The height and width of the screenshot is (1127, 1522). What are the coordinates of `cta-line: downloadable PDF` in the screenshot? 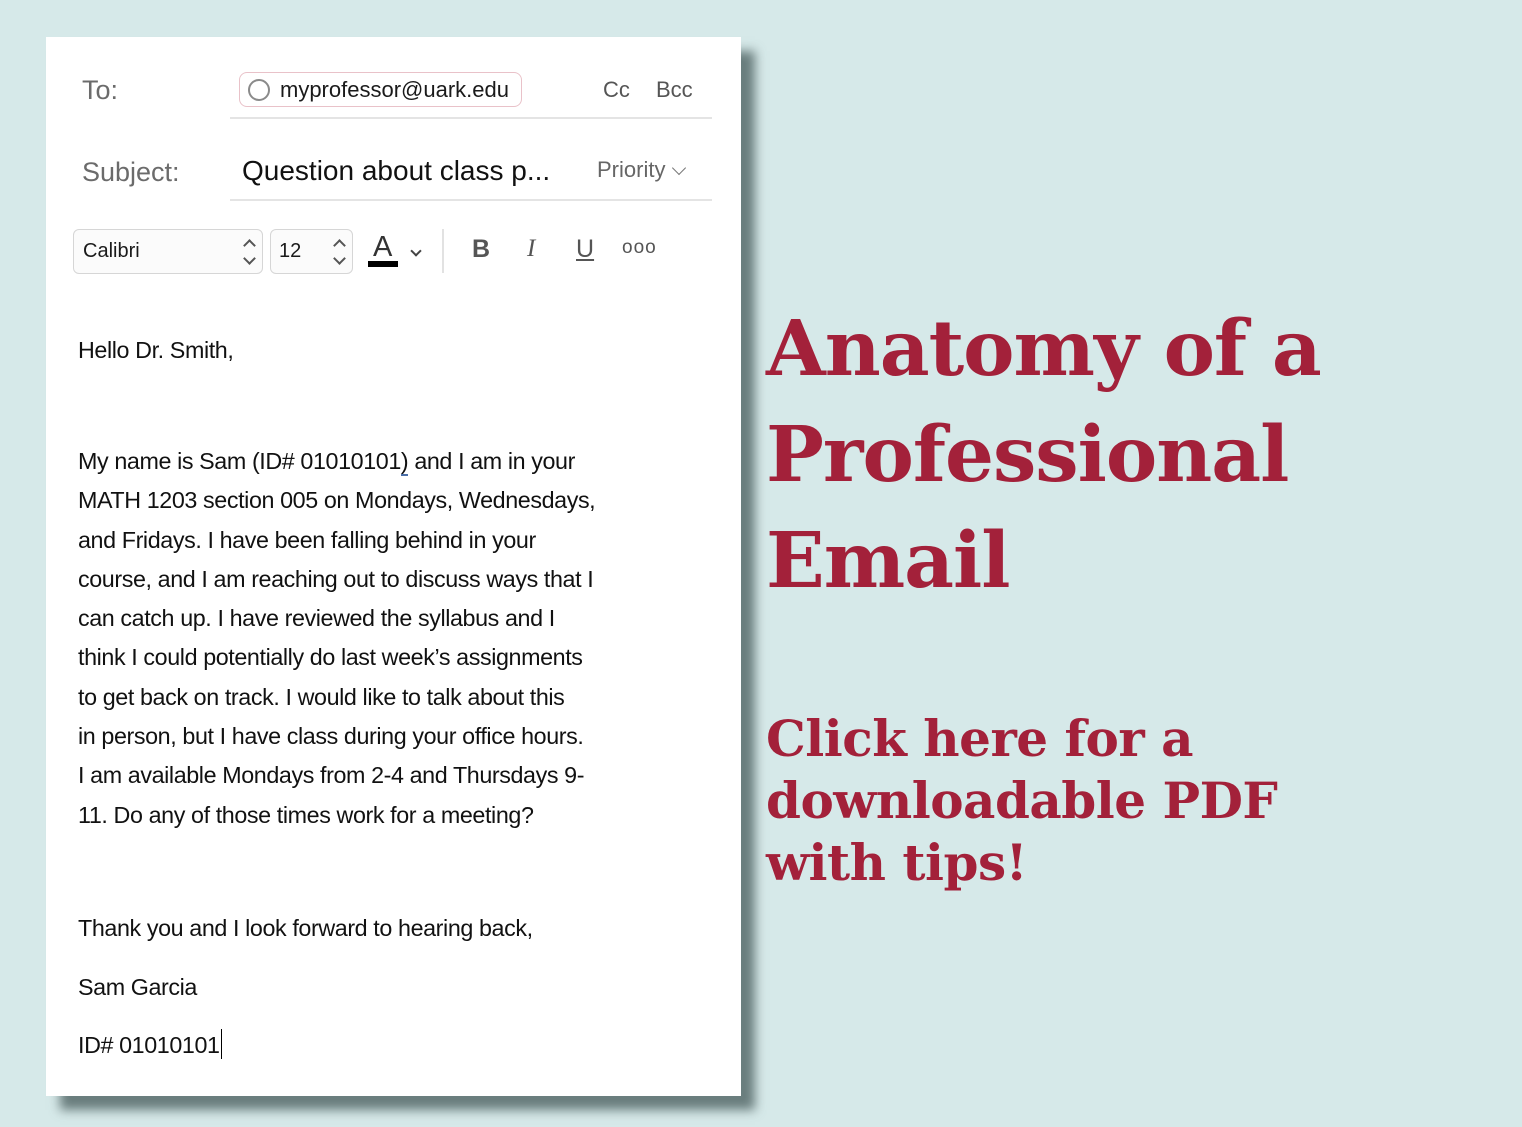 It's located at (1022, 800).